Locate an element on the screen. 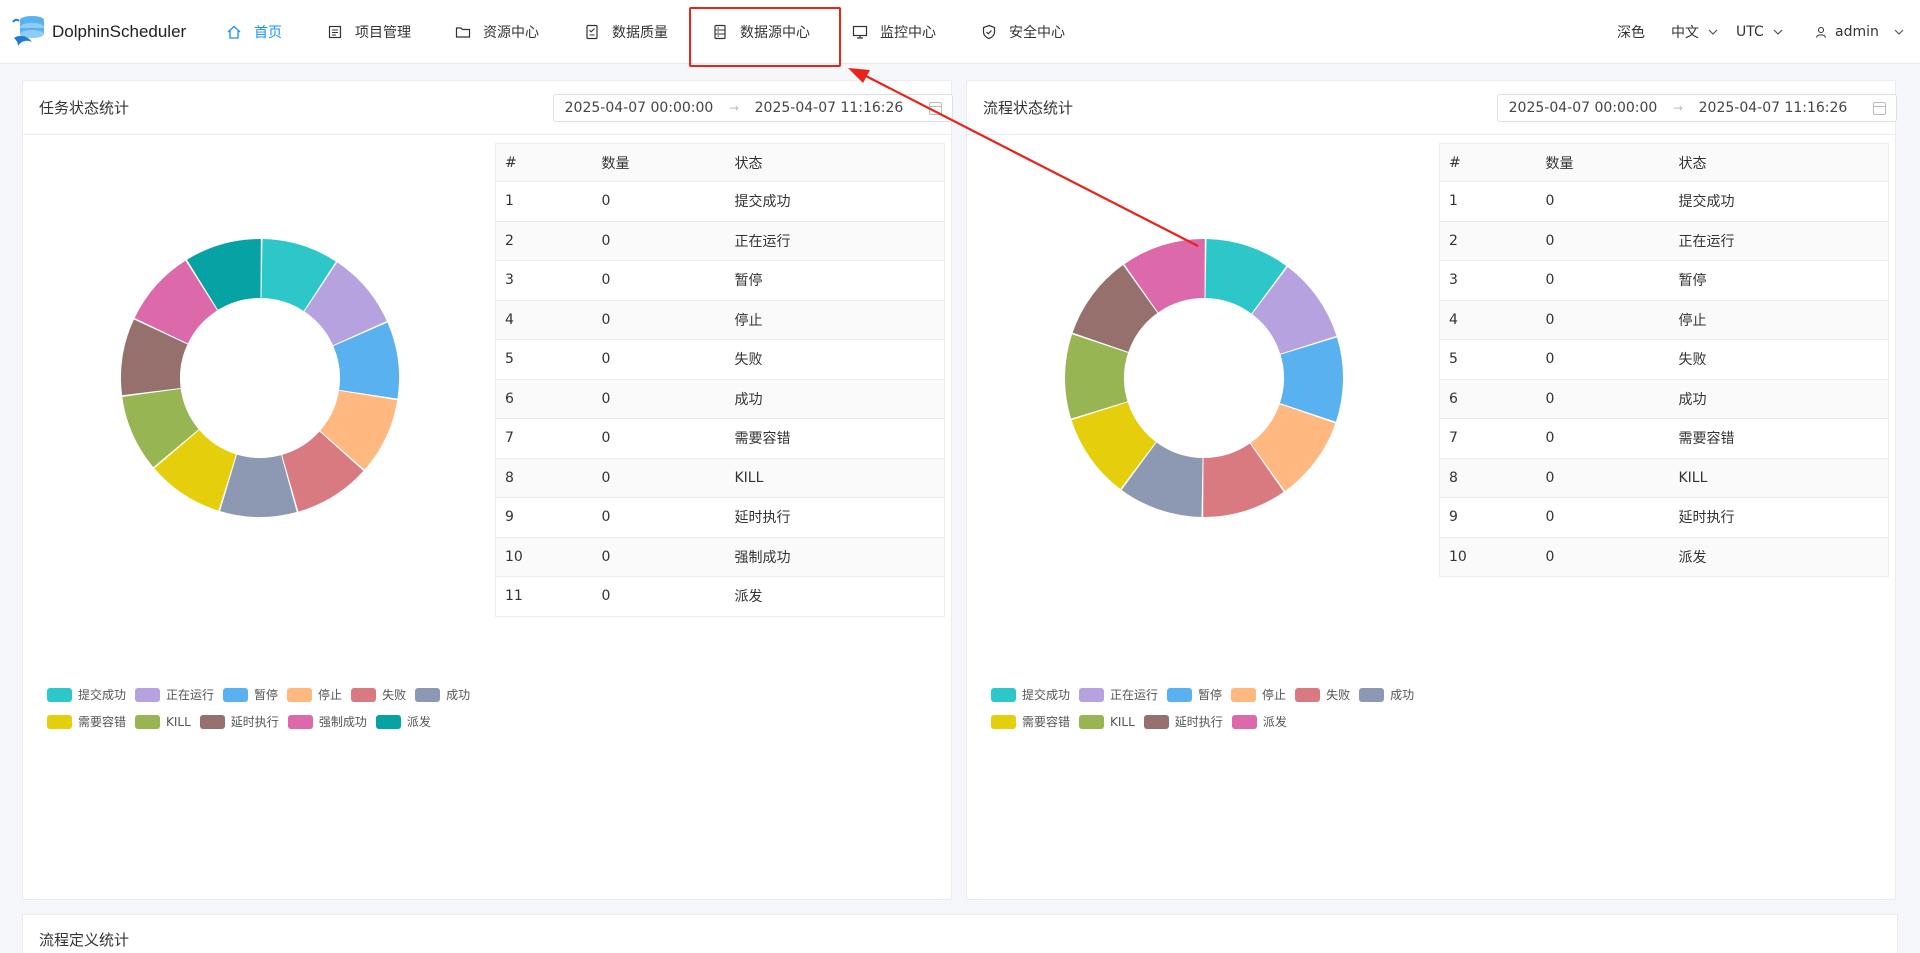 Image resolution: width=1920 pixels, height=953 pixels. nav-security: 安全中心 is located at coordinates (1023, 32).